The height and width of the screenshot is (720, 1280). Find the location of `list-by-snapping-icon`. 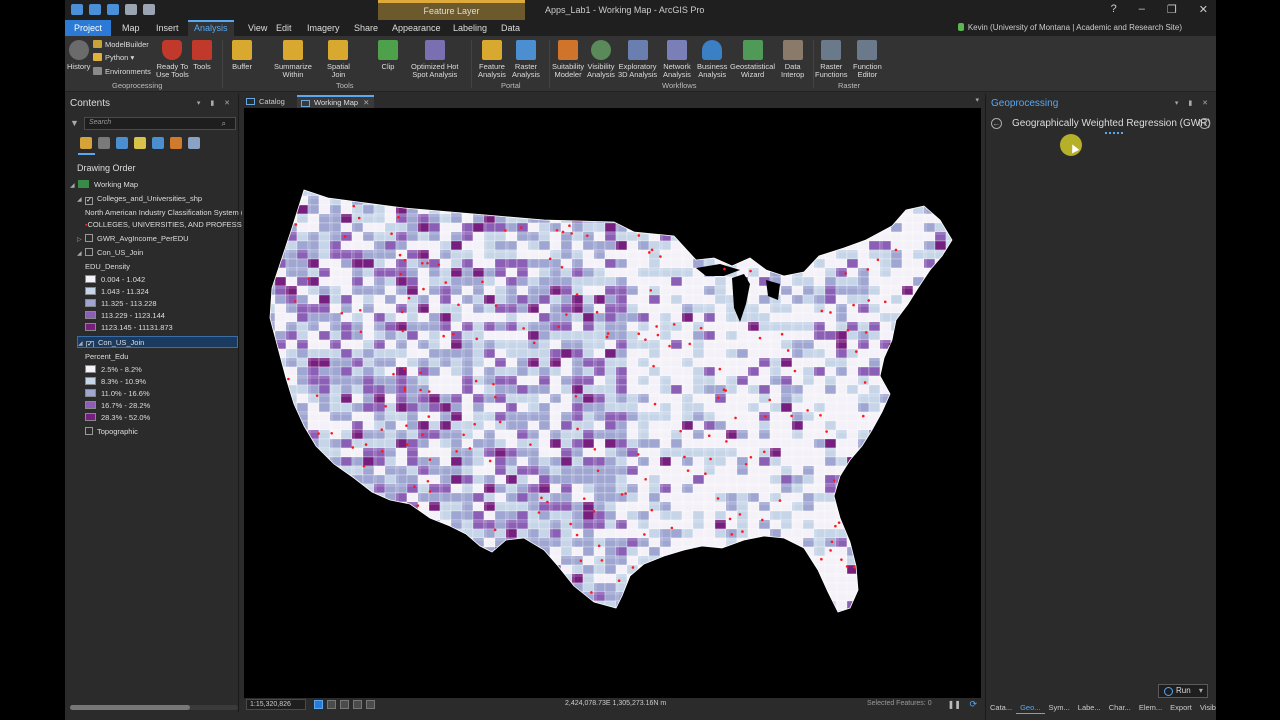

list-by-snapping-icon is located at coordinates (158, 143).